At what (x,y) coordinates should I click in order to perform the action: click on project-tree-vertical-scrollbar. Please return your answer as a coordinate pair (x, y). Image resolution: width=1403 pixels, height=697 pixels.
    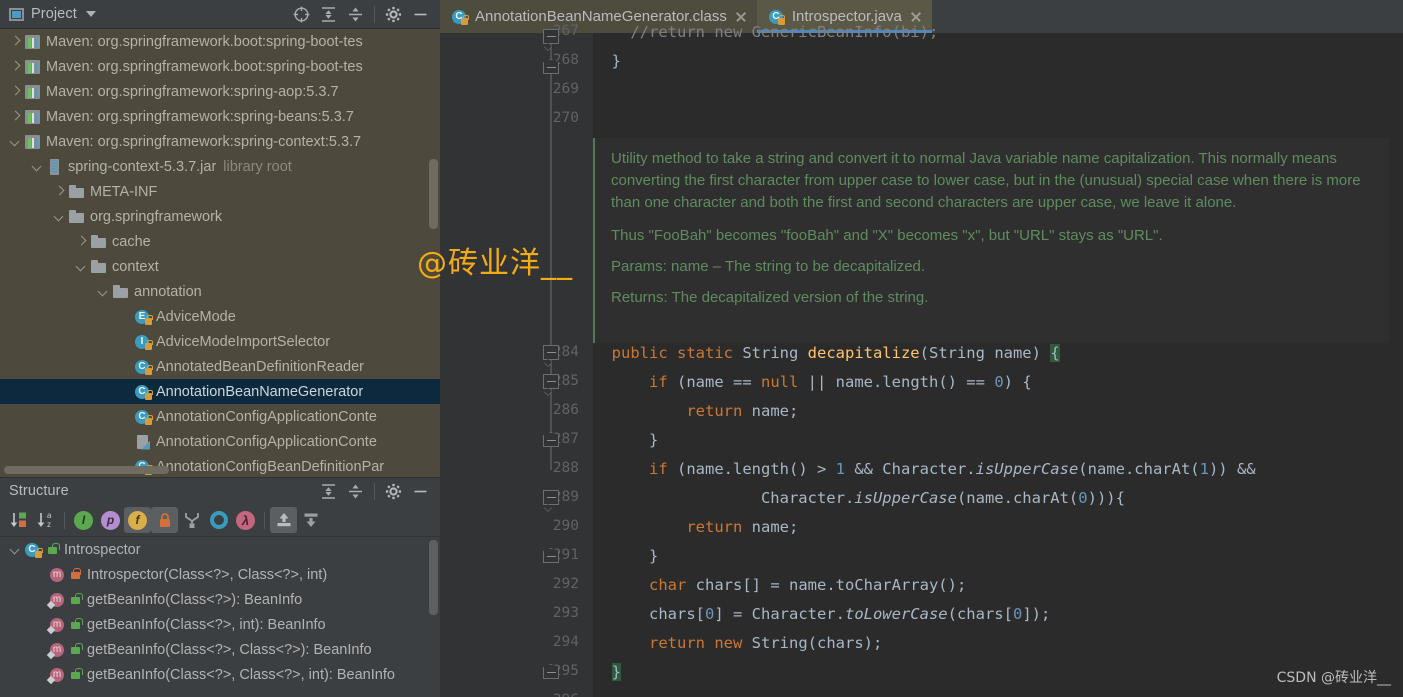
    Looking at the image, I should click on (433, 194).